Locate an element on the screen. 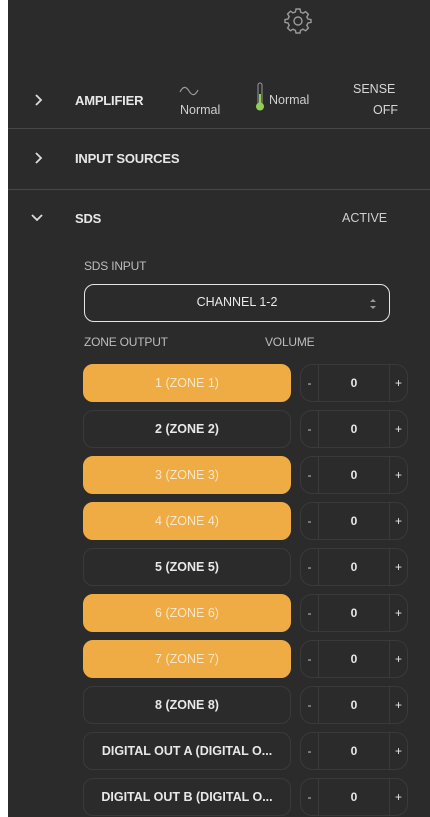 Image resolution: width=430 pixels, height=817 pixels. zone-output-button: 2 (ZONE 2) is located at coordinates (187, 429).